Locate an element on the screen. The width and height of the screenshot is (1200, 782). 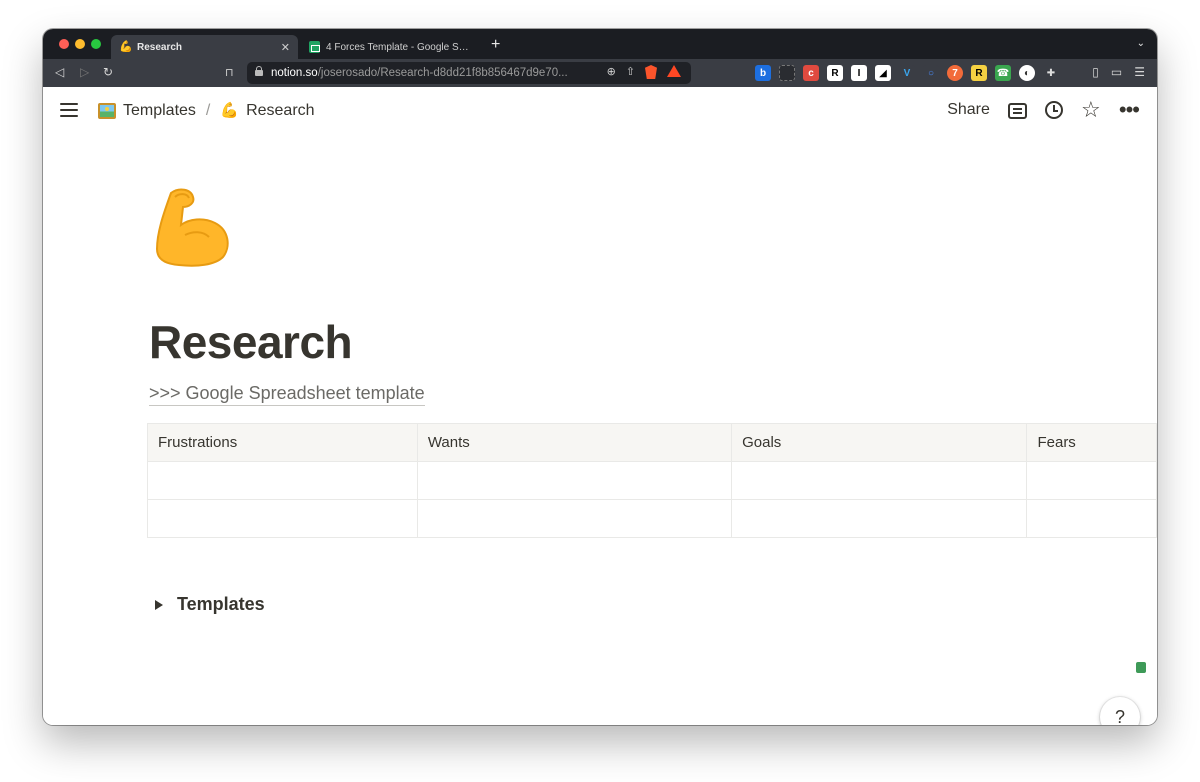
column-header-frustrations: Frustrations is located at coordinates (282, 442).